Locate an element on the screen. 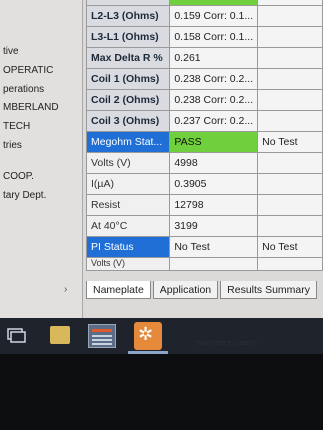 This screenshot has height=430, width=323. taskbar: ✲ is located at coordinates (161, 336).